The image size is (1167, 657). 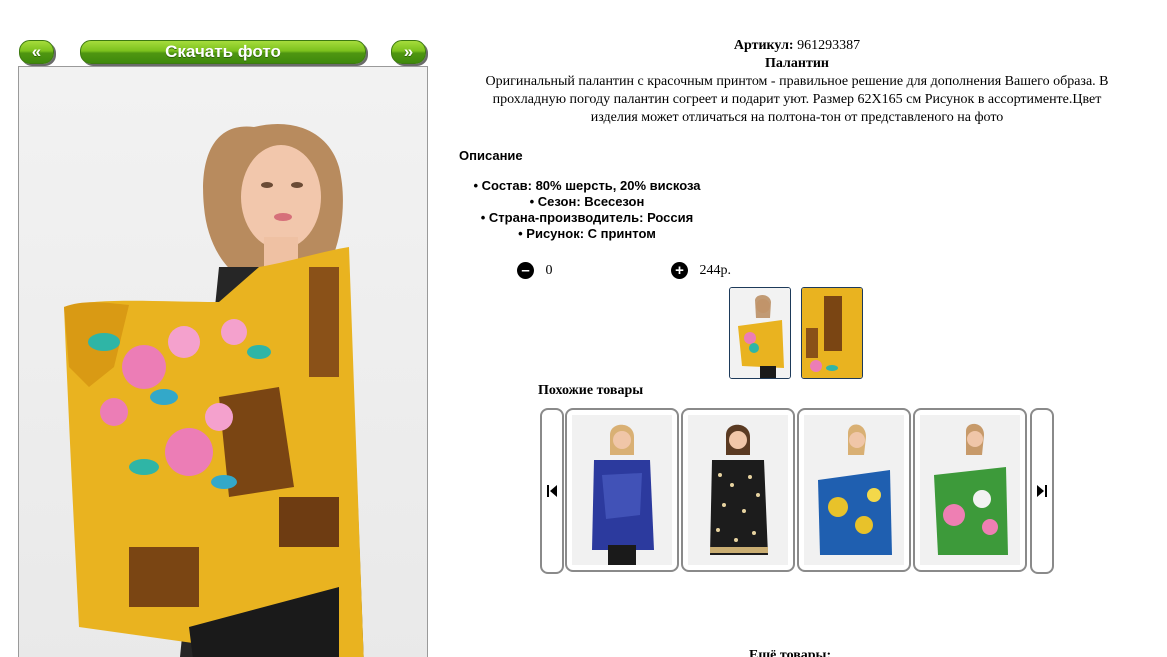 I want to click on skip-forward-icon, so click(x=1042, y=491).